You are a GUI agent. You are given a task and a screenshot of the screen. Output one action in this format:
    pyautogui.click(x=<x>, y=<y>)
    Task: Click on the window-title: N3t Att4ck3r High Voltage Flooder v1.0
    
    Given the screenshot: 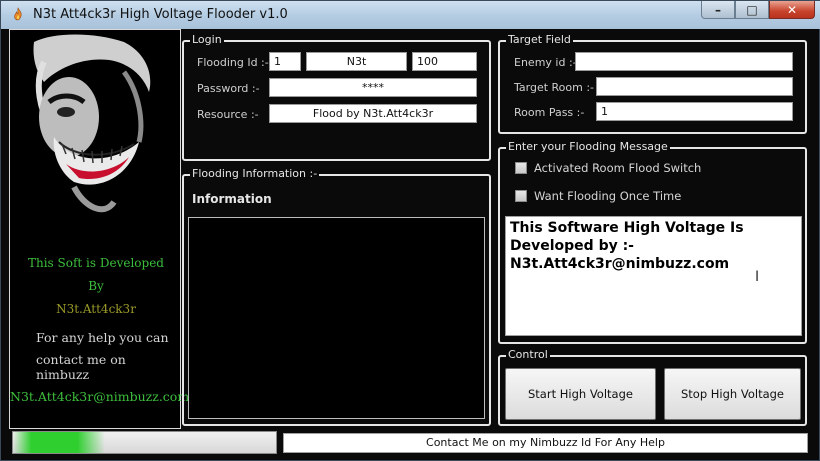 What is the action you would take?
    pyautogui.click(x=160, y=14)
    